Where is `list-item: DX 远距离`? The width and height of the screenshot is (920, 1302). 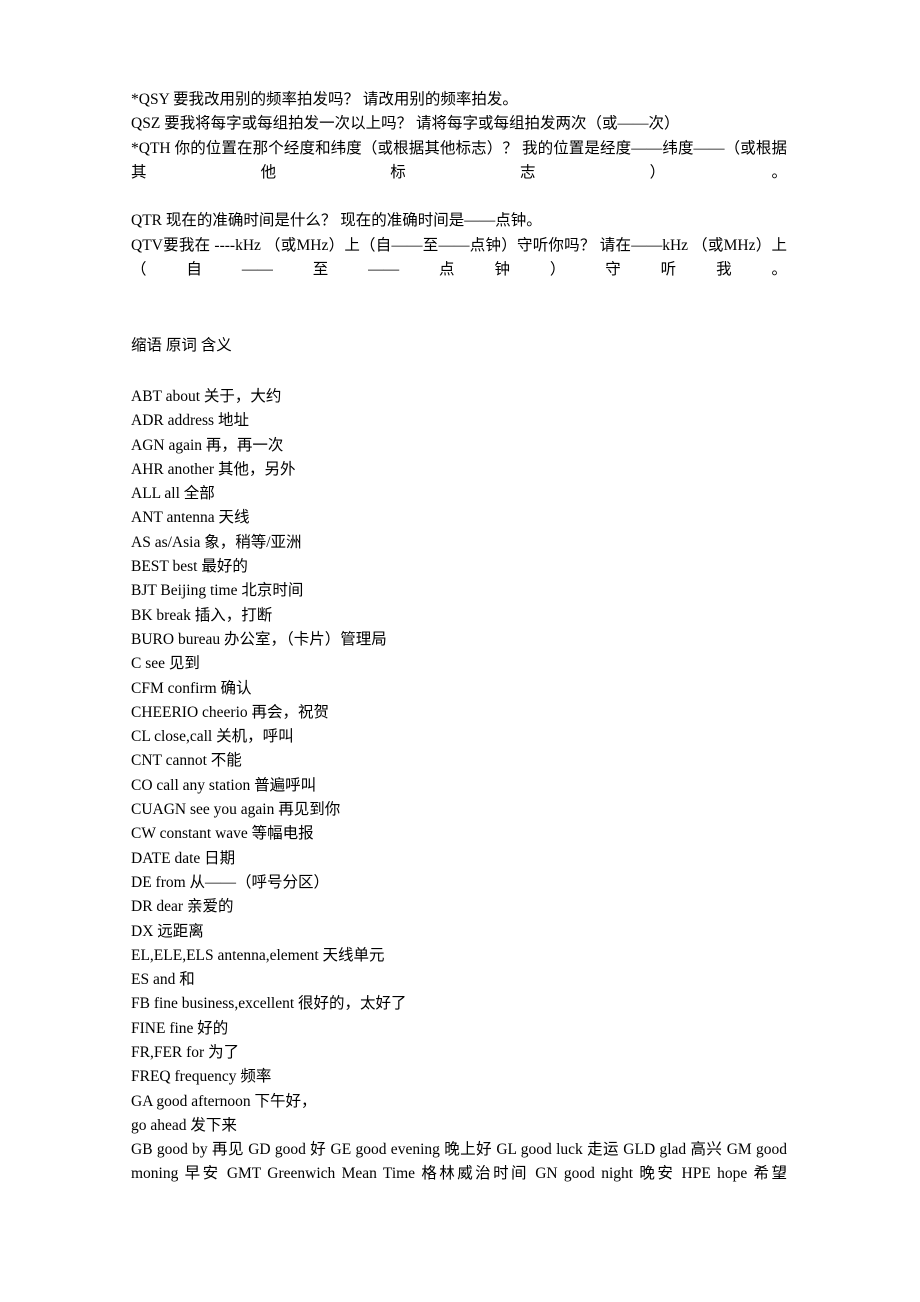
list-item: DX 远距离 is located at coordinates (167, 931).